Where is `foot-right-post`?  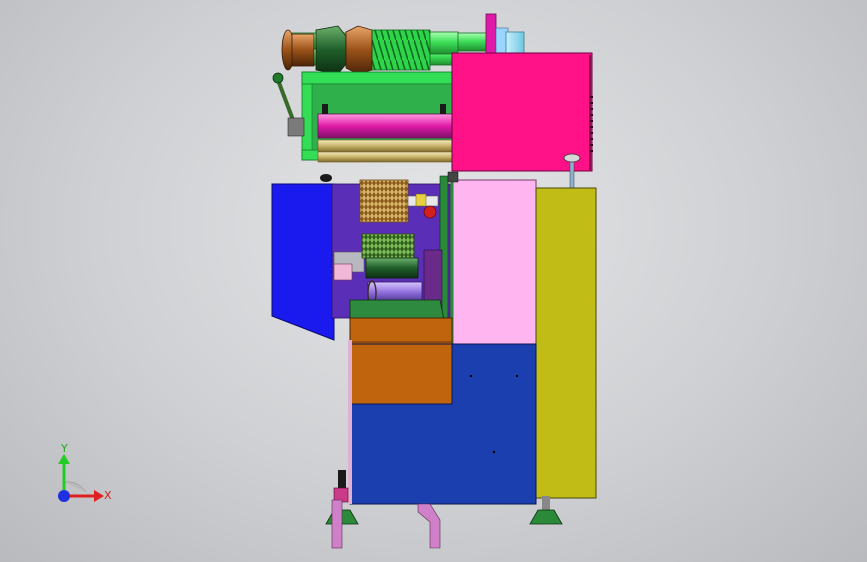 foot-right-post is located at coordinates (546, 503).